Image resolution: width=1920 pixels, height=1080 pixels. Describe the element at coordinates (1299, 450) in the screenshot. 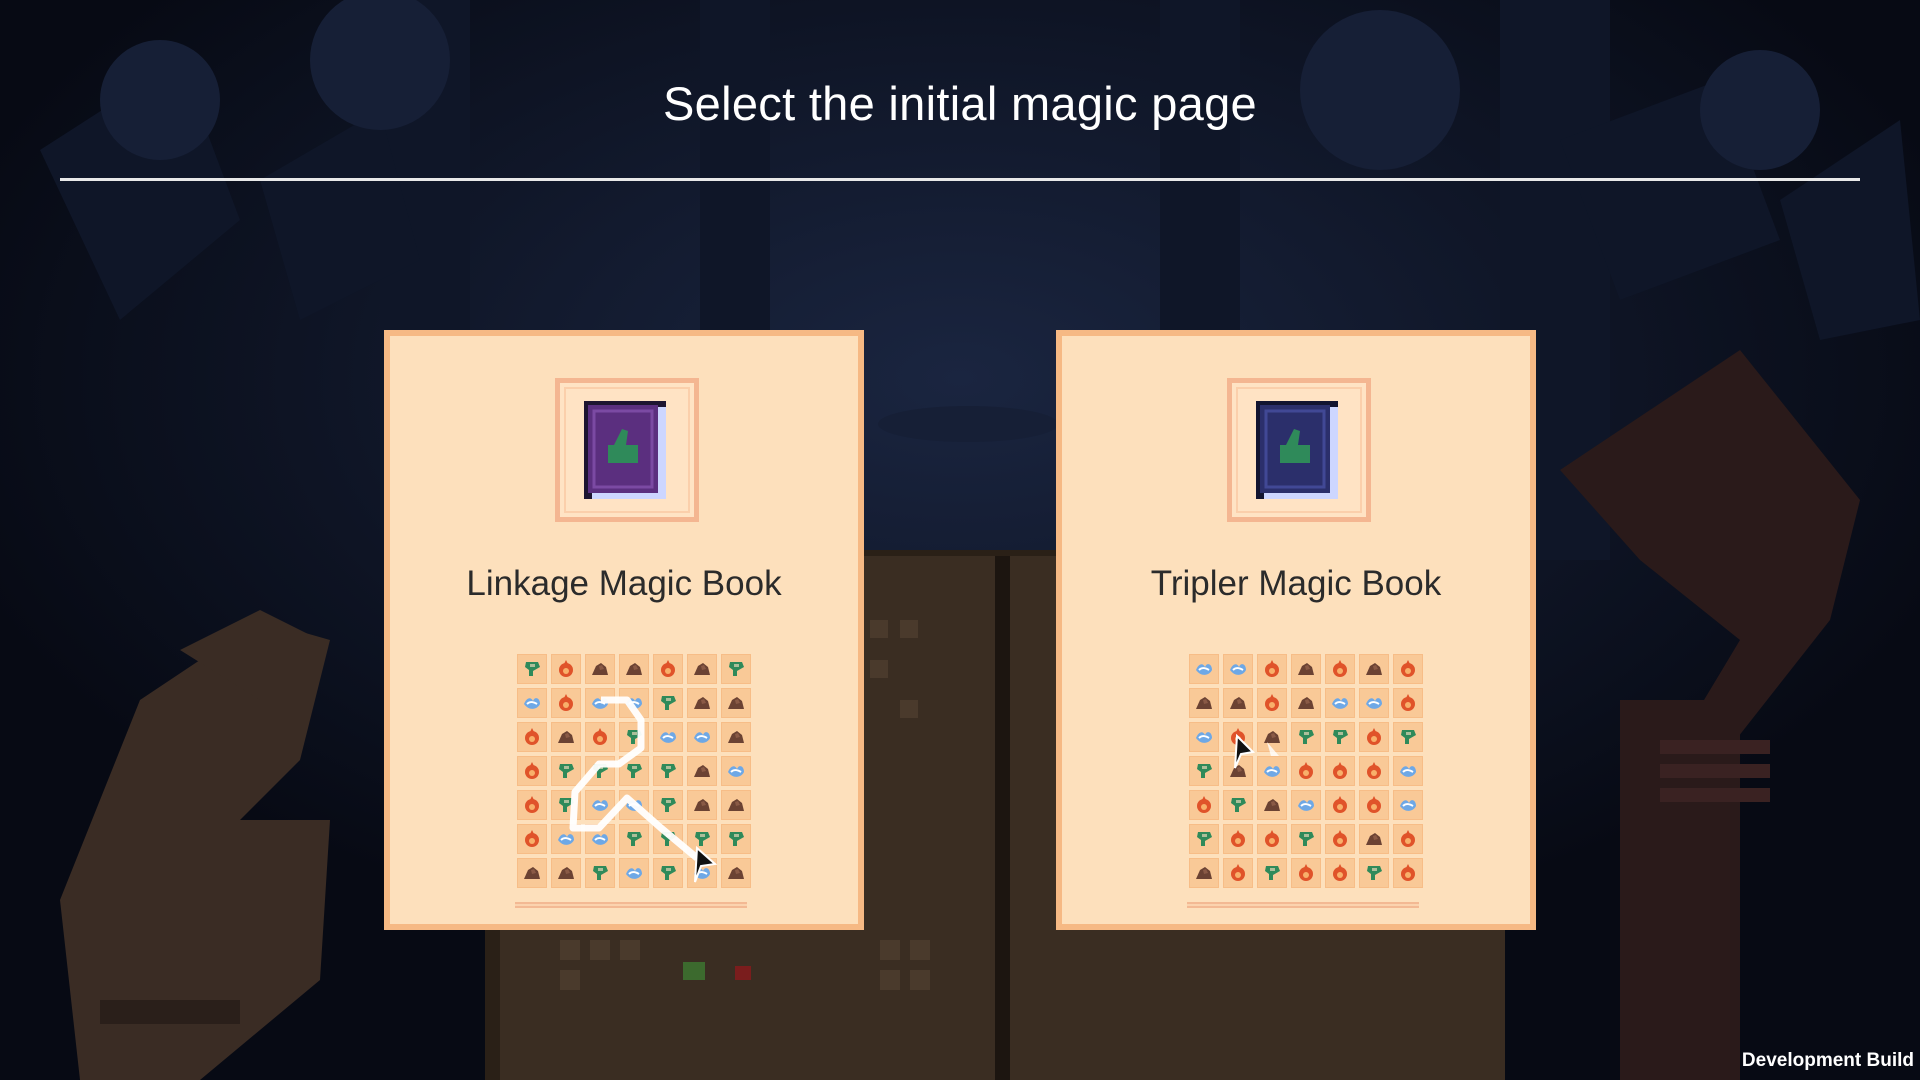

I see `book-icon-frame` at that location.